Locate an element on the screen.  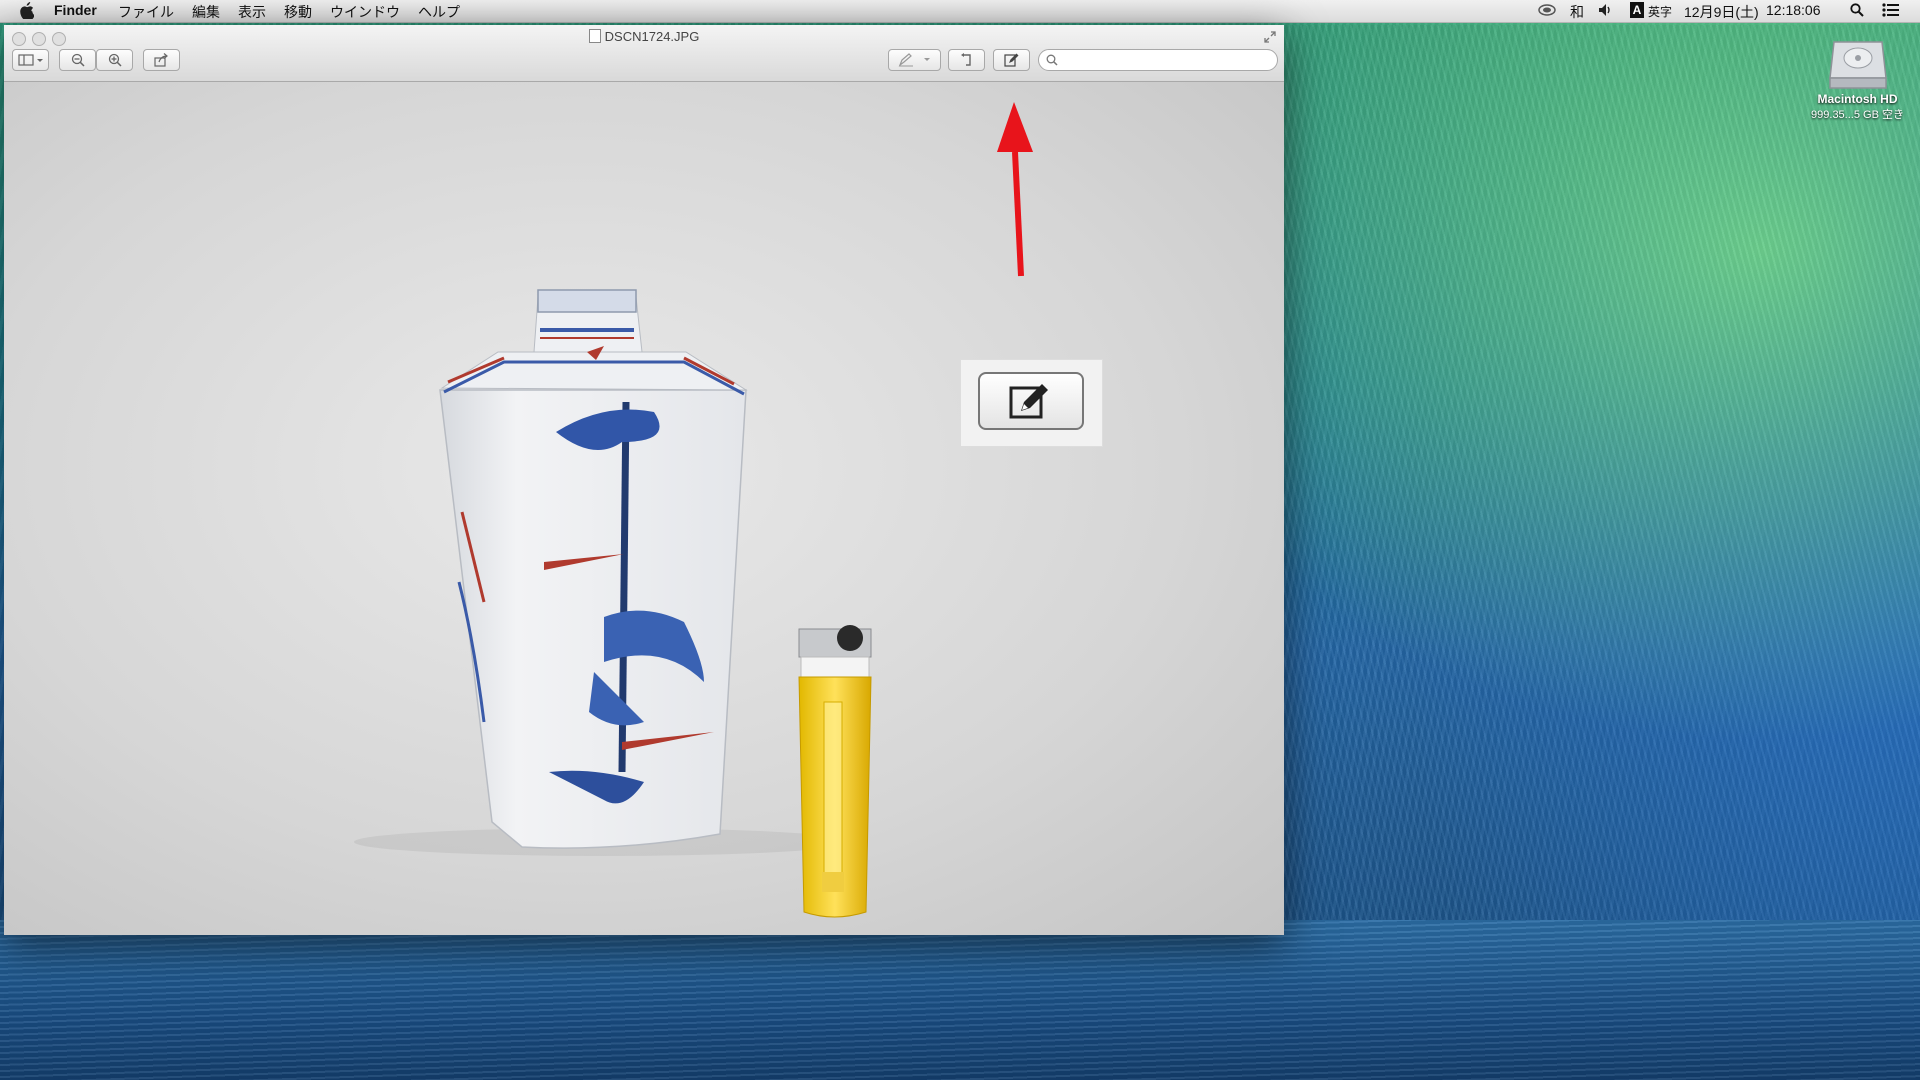
rotate-button is located at coordinates (966, 60).